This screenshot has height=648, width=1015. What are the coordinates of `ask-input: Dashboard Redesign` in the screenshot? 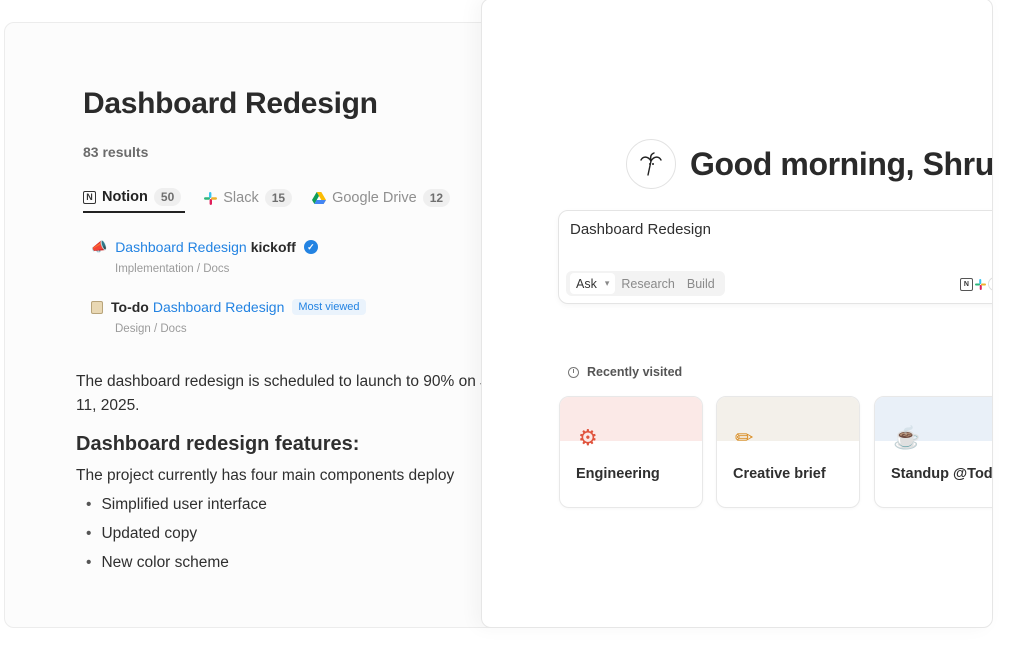 It's located at (640, 229).